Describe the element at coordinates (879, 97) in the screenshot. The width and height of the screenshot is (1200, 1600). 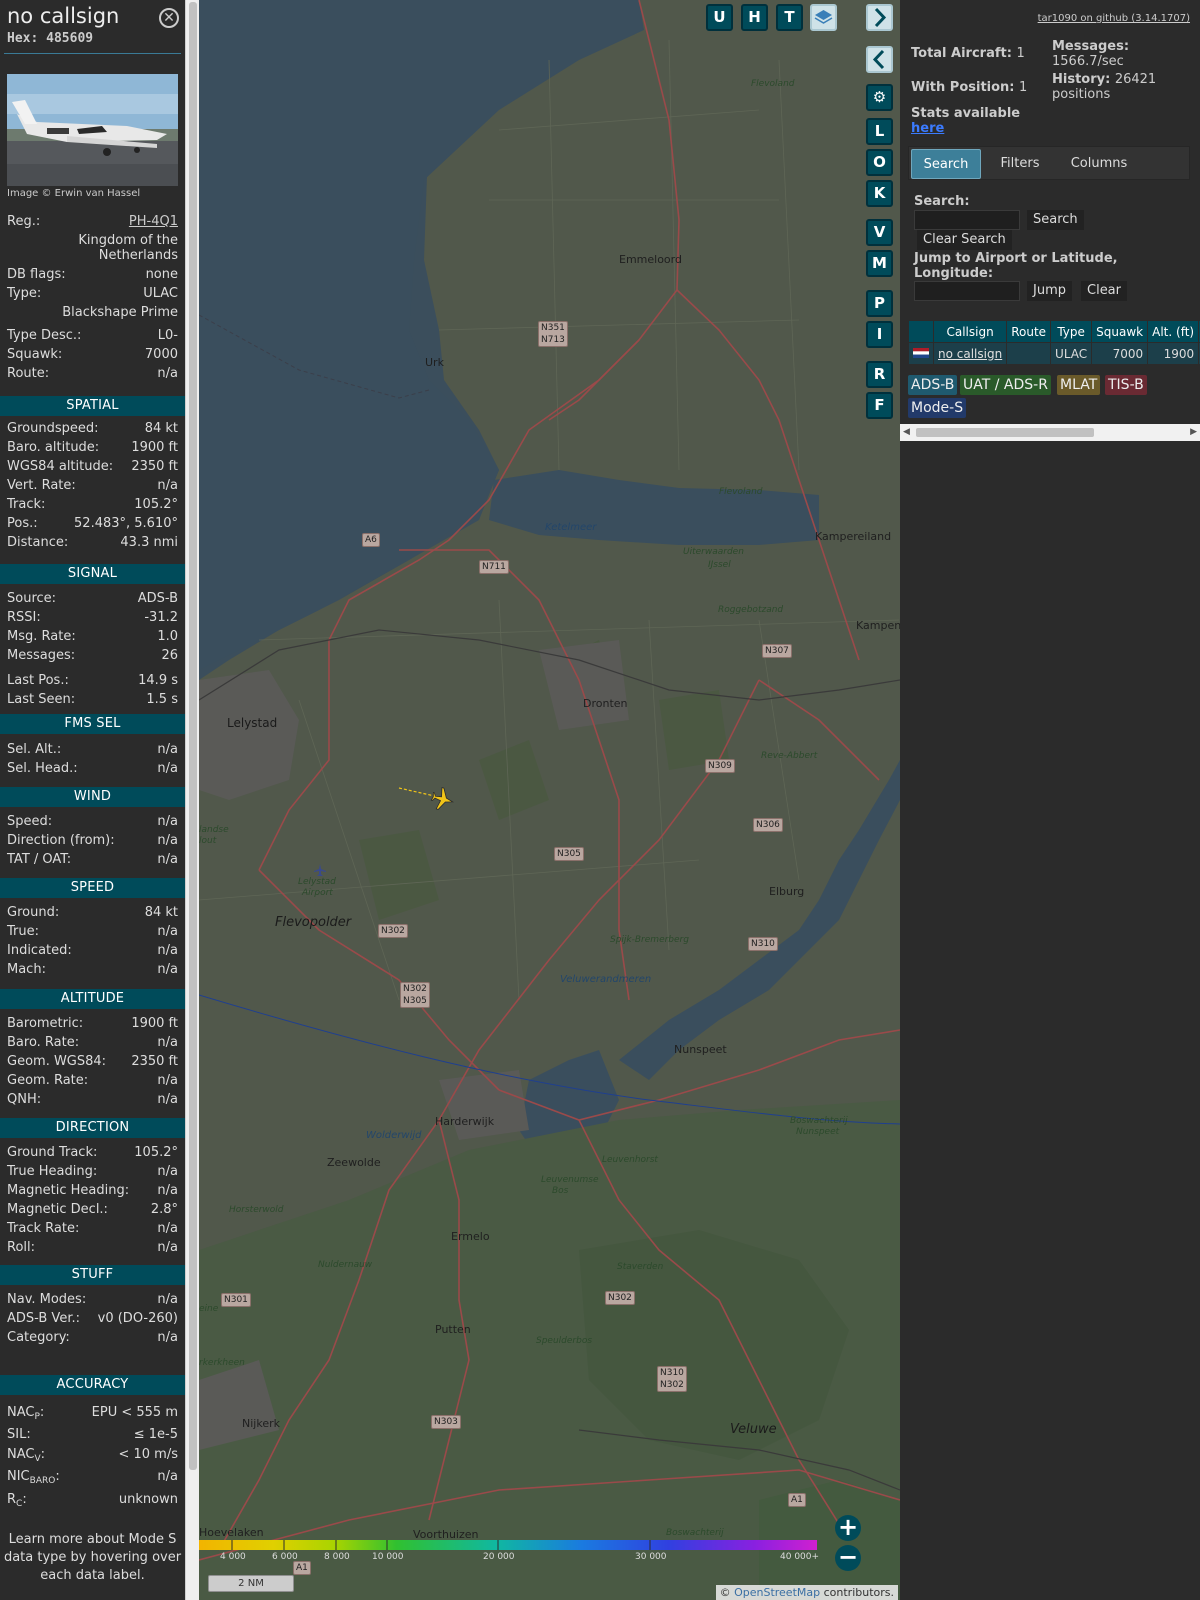
I see `gear-icon: ⚙` at that location.